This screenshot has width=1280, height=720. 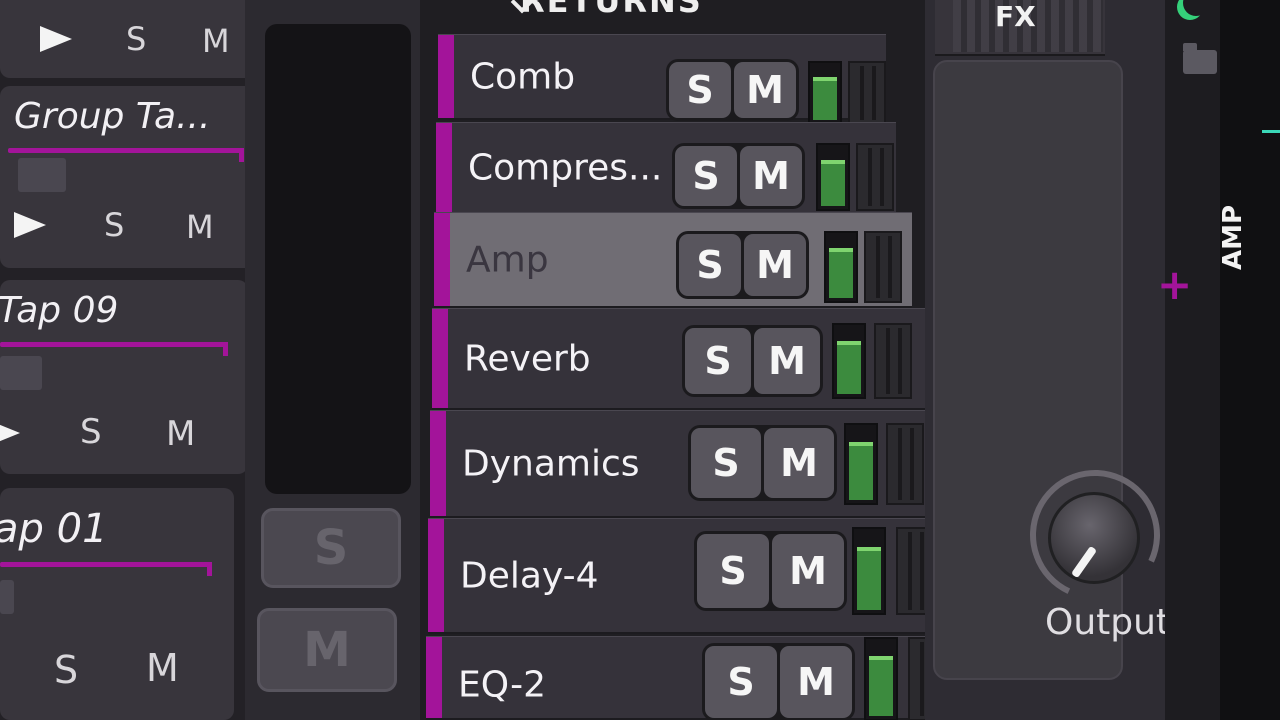 What do you see at coordinates (527, 358) in the screenshot?
I see `return-name: Reverb` at bounding box center [527, 358].